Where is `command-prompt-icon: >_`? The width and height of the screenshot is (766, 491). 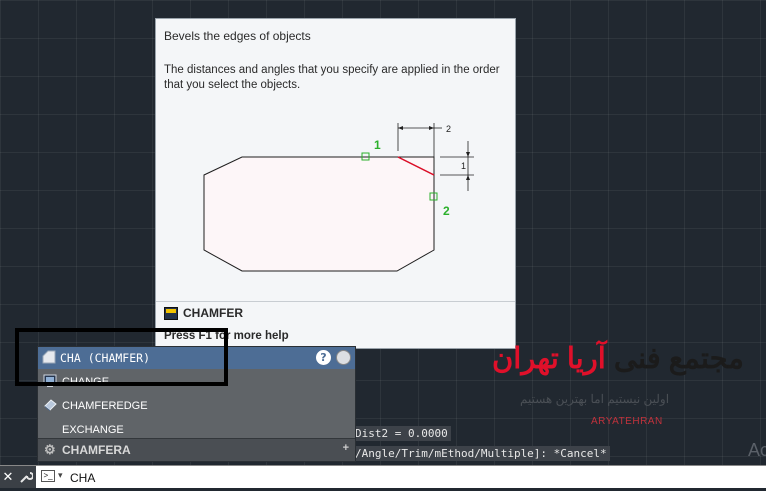
command-prompt-icon: >_ is located at coordinates (48, 476).